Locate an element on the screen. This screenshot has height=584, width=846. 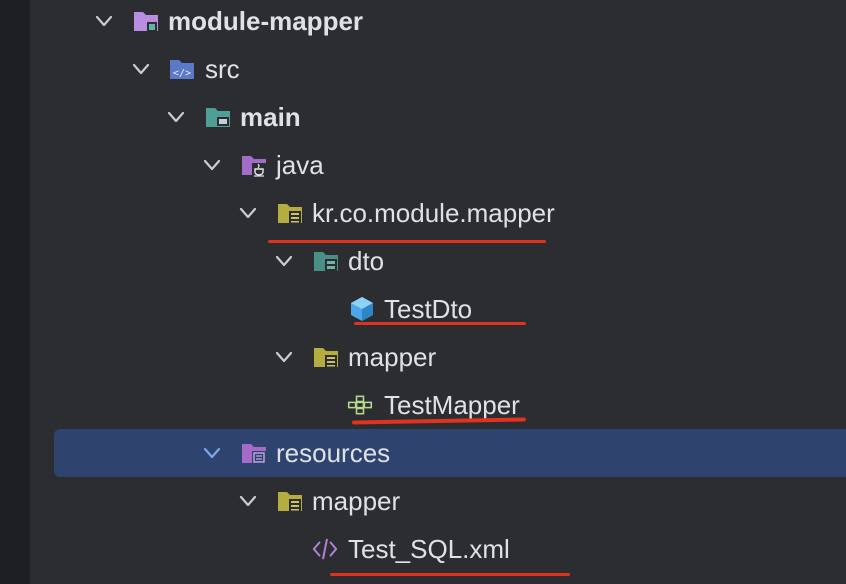
tree-node-module-mapper: module-mapper is located at coordinates (423, 22).